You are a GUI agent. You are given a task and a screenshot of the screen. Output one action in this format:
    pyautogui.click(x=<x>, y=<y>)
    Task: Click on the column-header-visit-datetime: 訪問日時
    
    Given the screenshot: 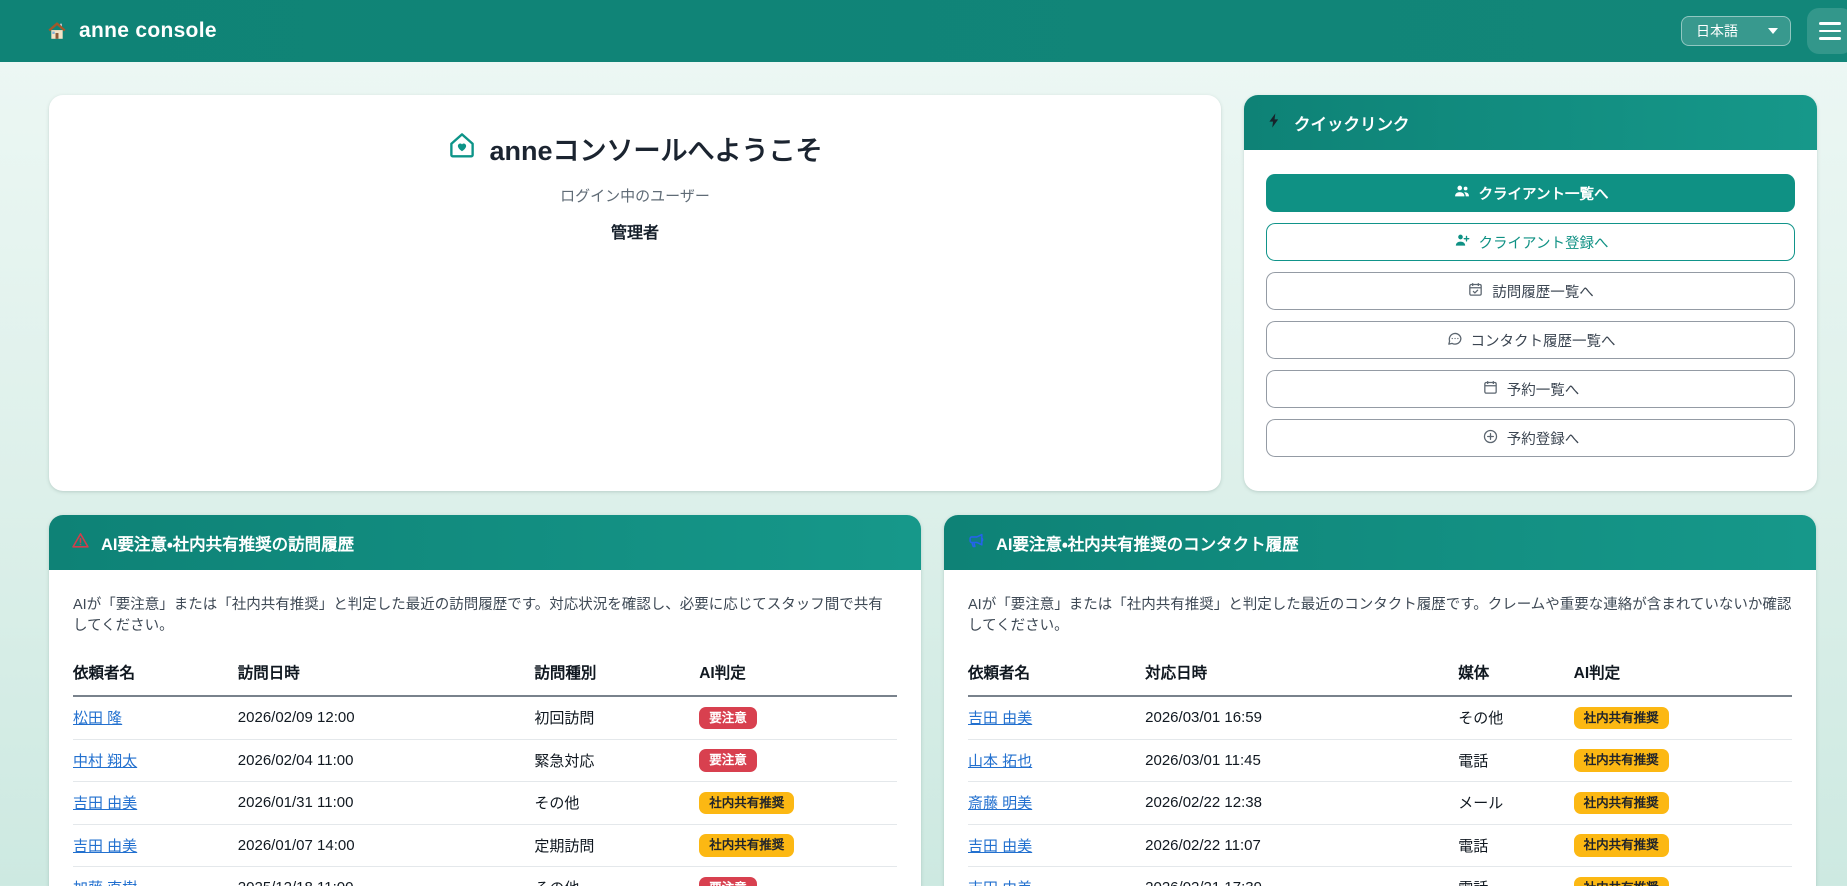 What is the action you would take?
    pyautogui.click(x=386, y=675)
    